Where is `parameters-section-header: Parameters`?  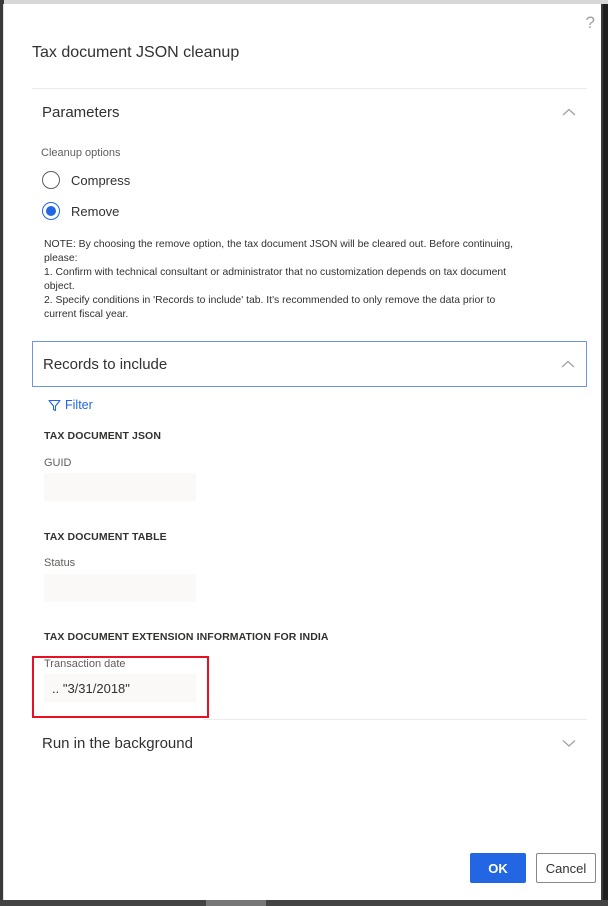
parameters-section-header: Parameters is located at coordinates (309, 112).